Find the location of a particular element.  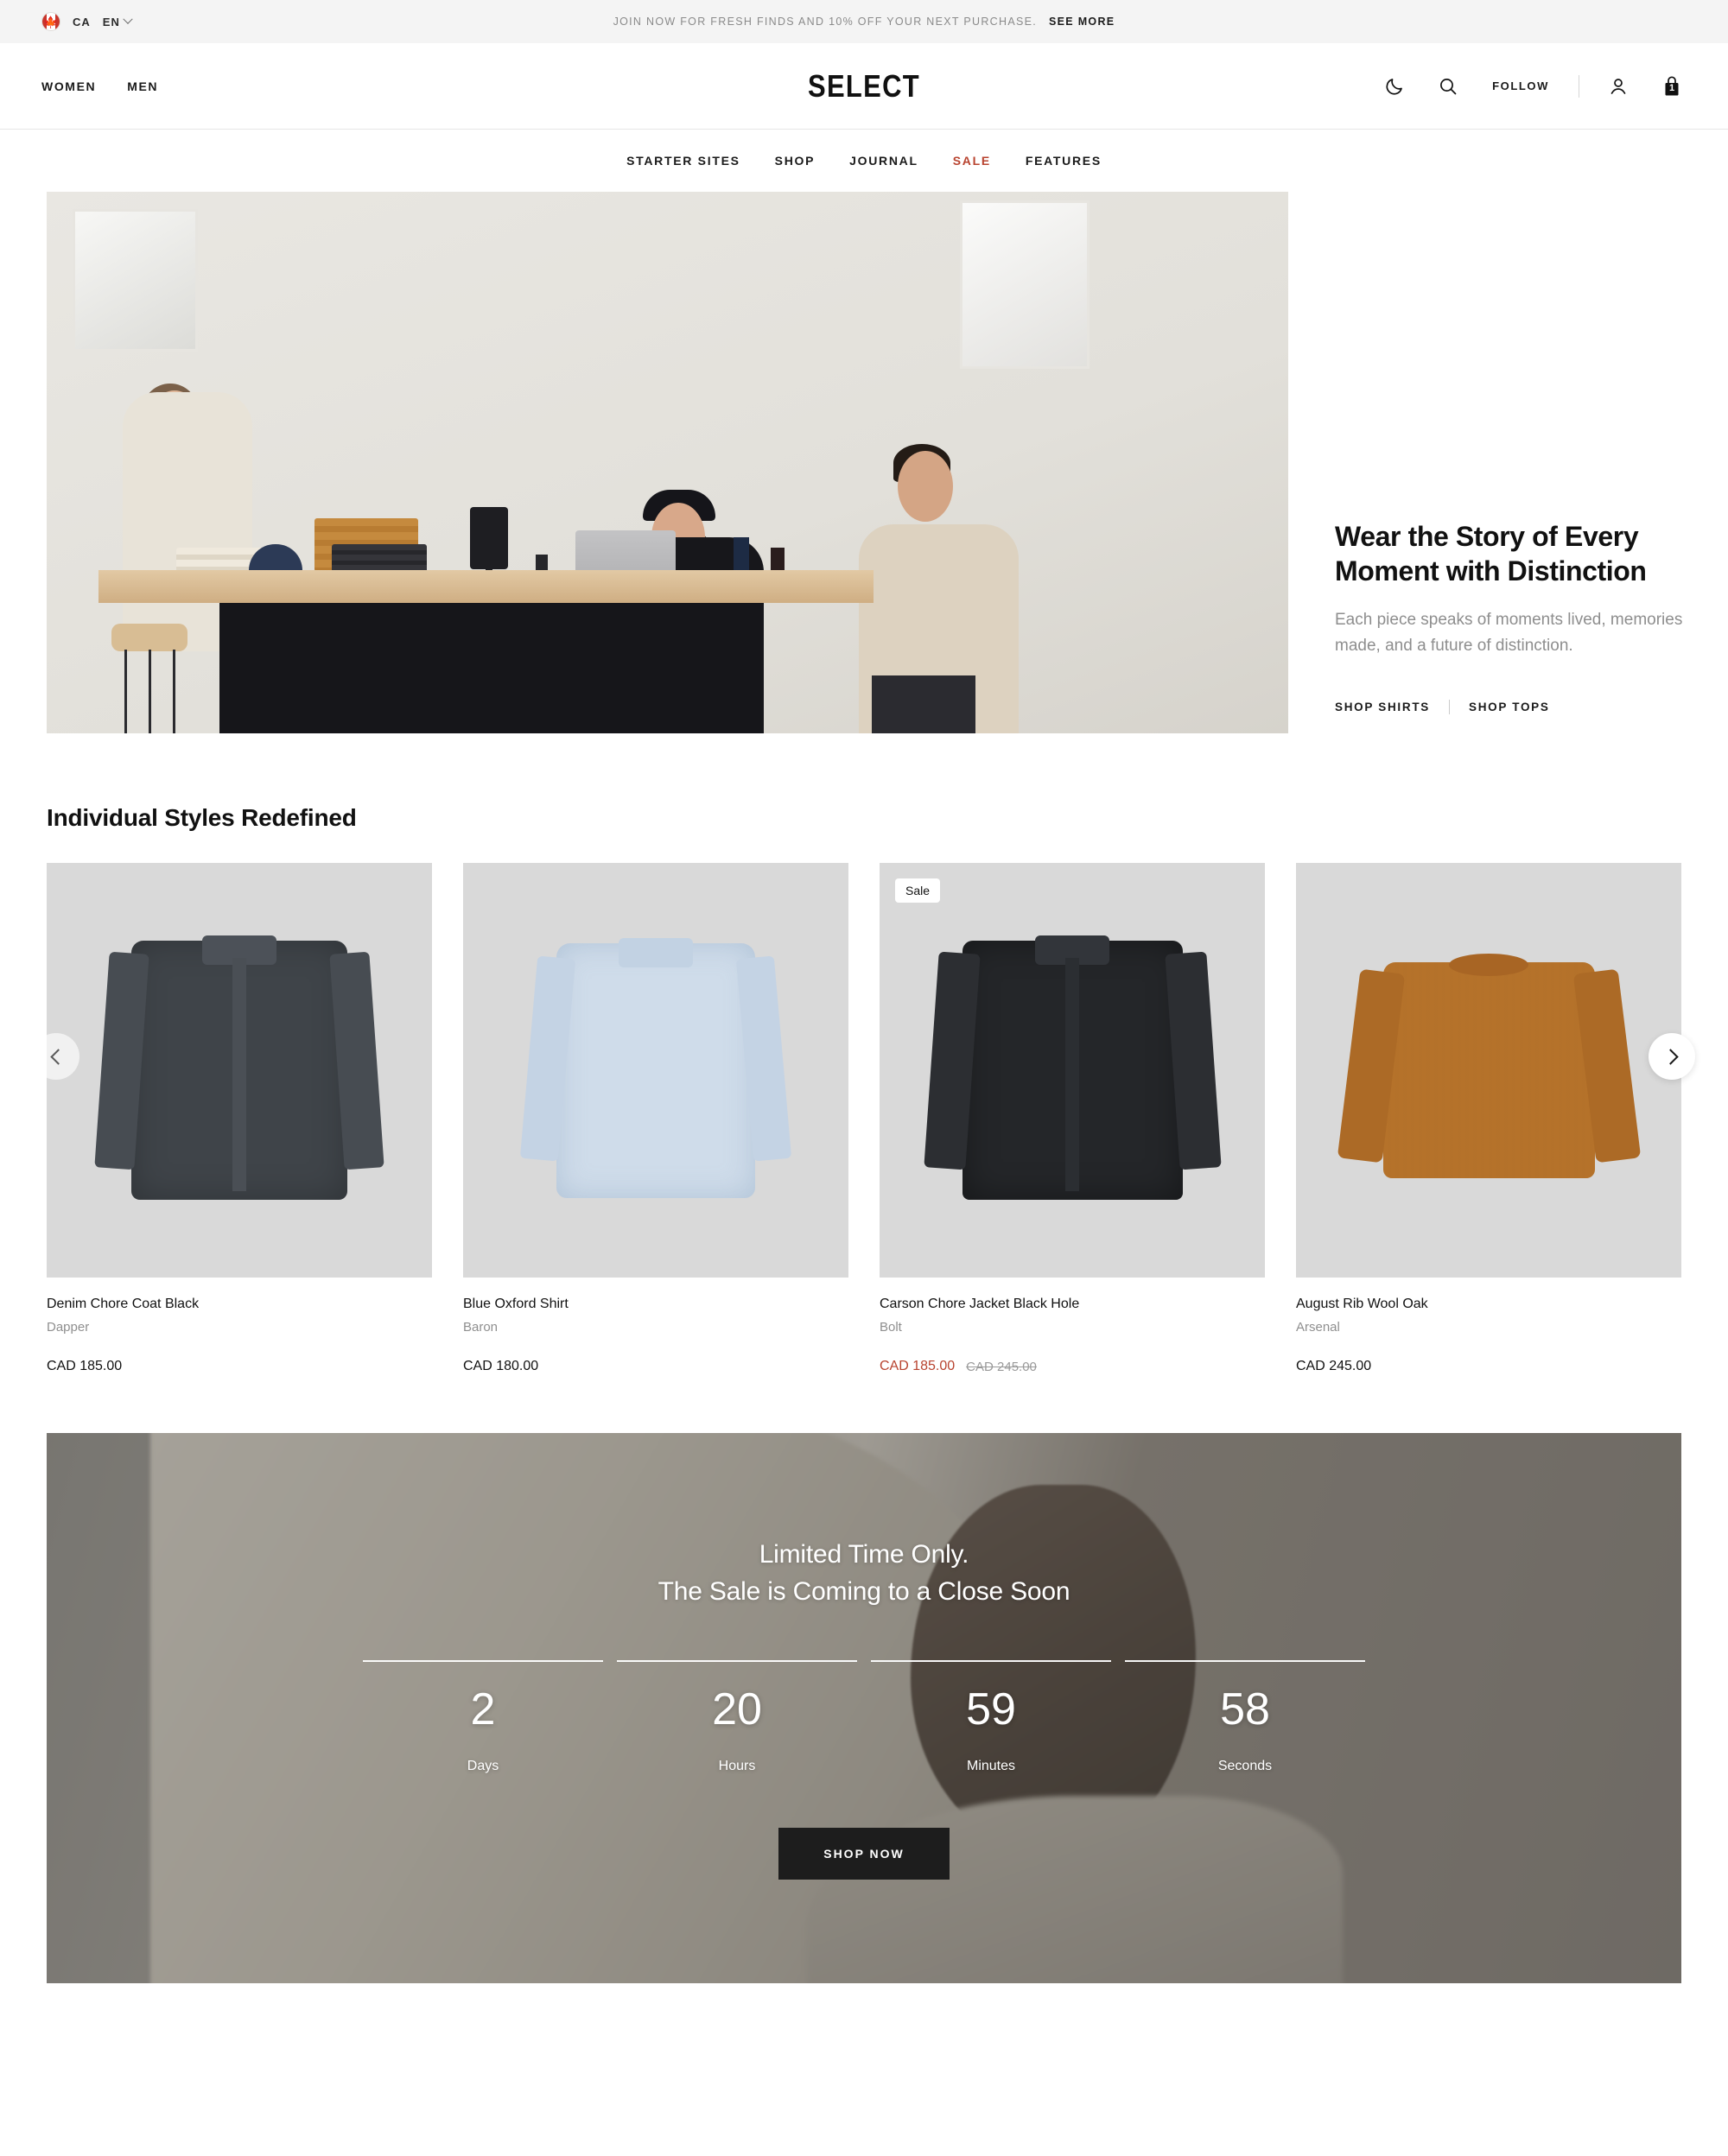

countdown-value-hours: 20 is located at coordinates (737, 1709).